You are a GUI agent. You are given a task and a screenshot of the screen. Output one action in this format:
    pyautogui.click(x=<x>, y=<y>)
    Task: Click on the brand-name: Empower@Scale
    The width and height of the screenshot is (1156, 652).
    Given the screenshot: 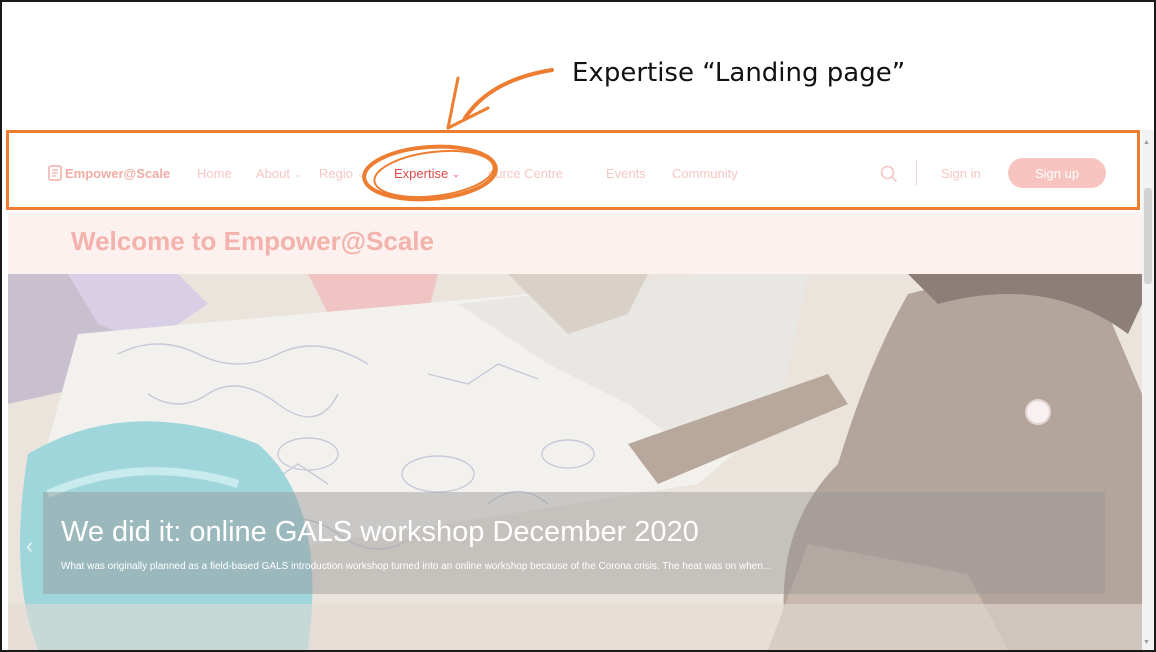 What is the action you would take?
    pyautogui.click(x=118, y=173)
    